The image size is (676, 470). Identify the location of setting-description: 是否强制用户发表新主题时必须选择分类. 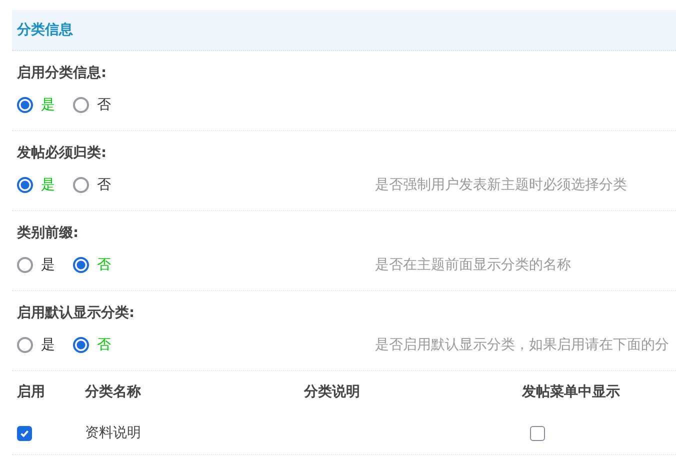
(501, 185).